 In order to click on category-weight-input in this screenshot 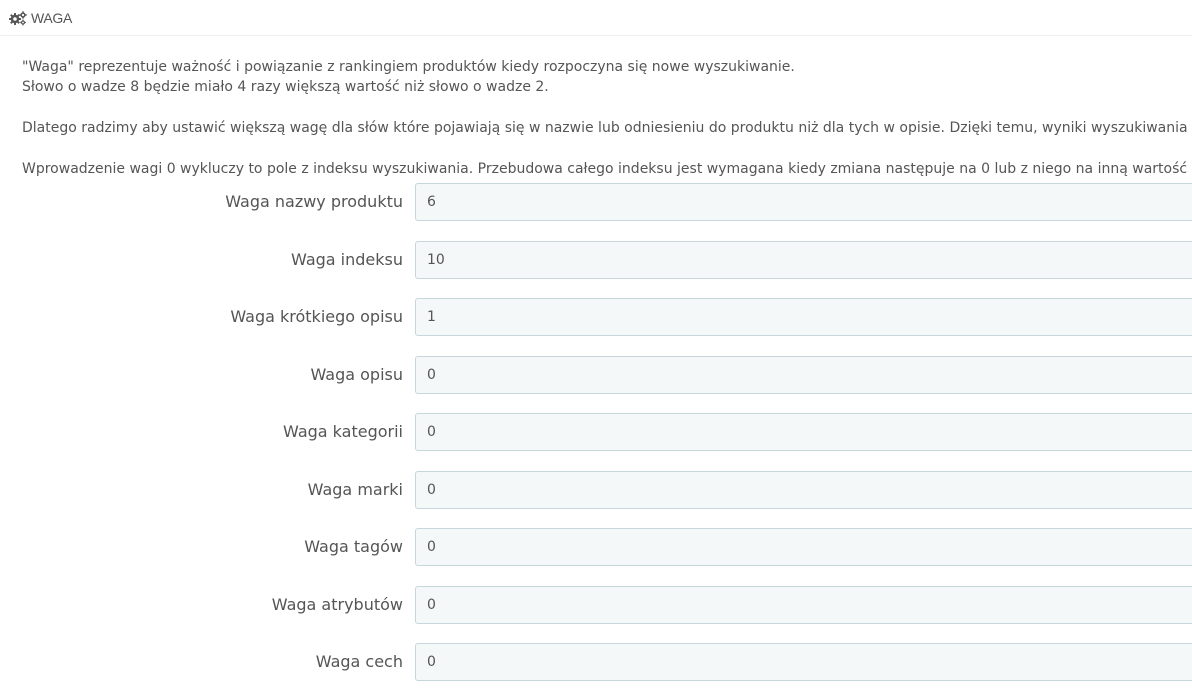, I will do `click(803, 432)`.